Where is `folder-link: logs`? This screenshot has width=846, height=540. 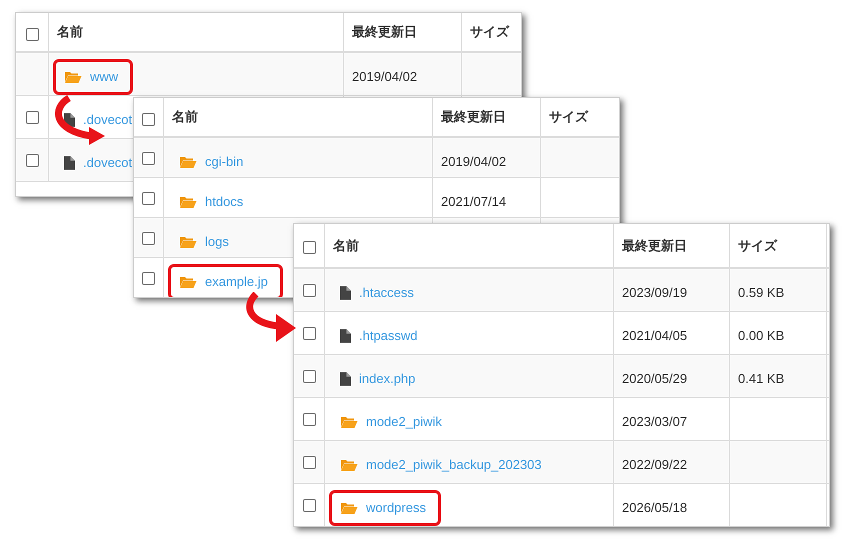 folder-link: logs is located at coordinates (217, 242).